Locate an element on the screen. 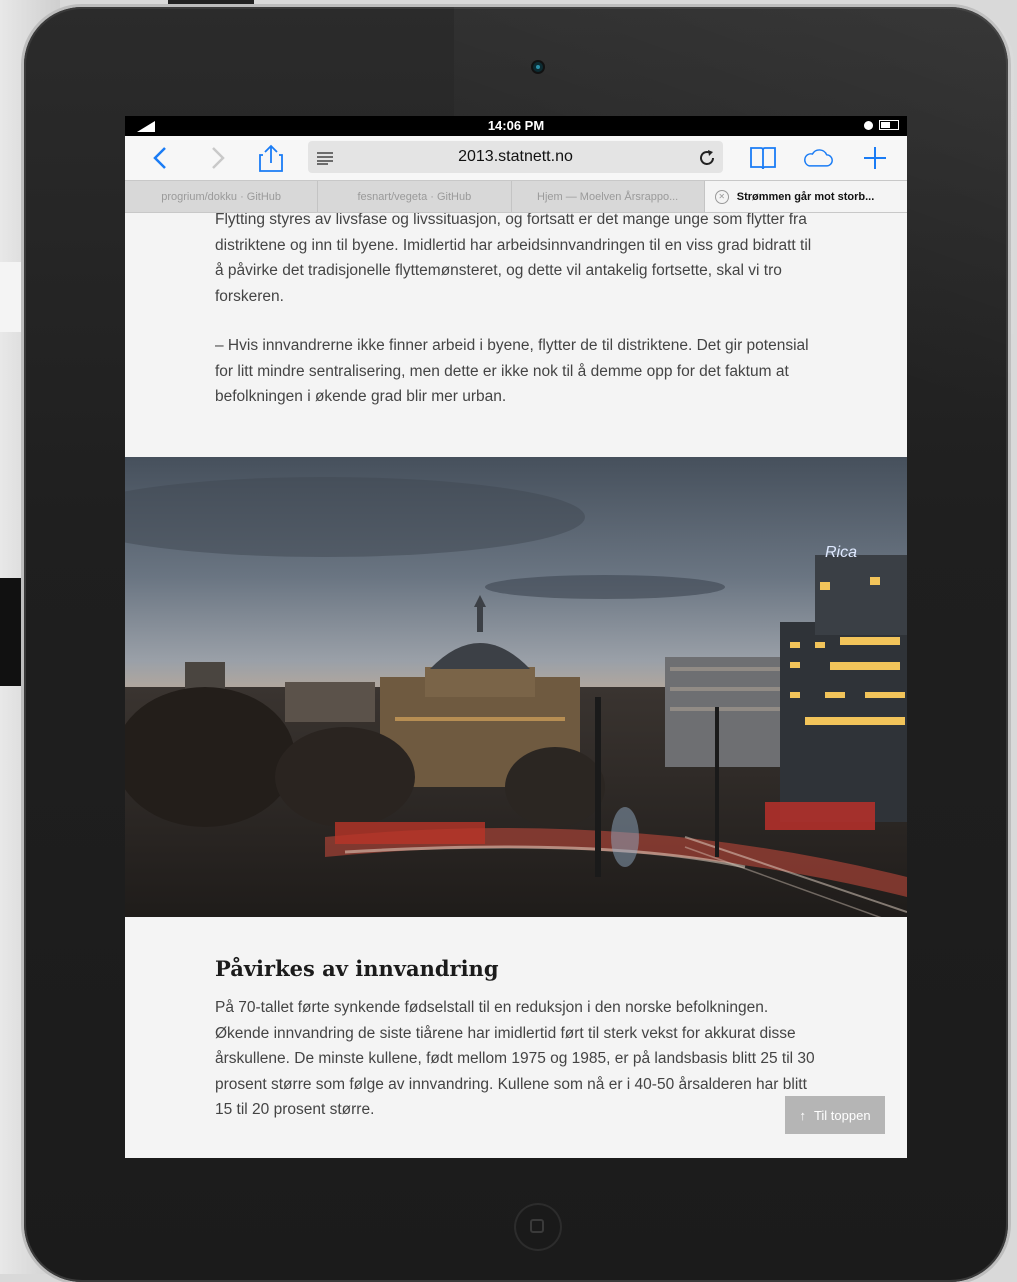  home-button is located at coordinates (538, 1227).